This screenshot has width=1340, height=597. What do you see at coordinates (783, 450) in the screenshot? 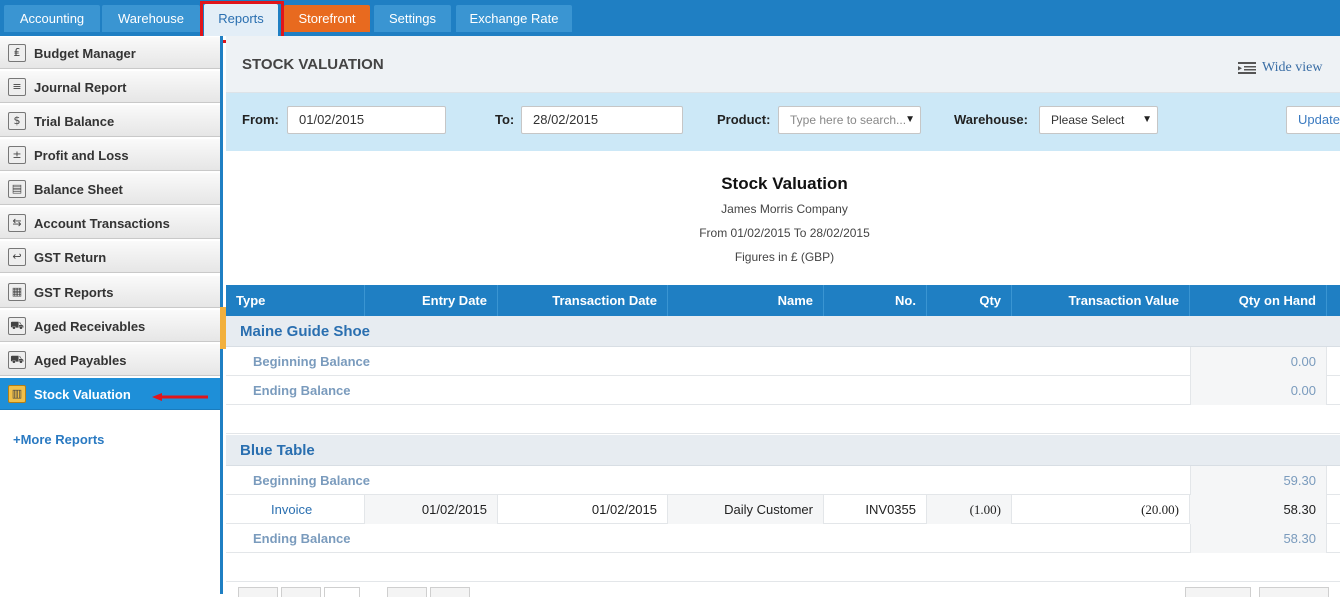
I see `group-header: Blue Table` at bounding box center [783, 450].